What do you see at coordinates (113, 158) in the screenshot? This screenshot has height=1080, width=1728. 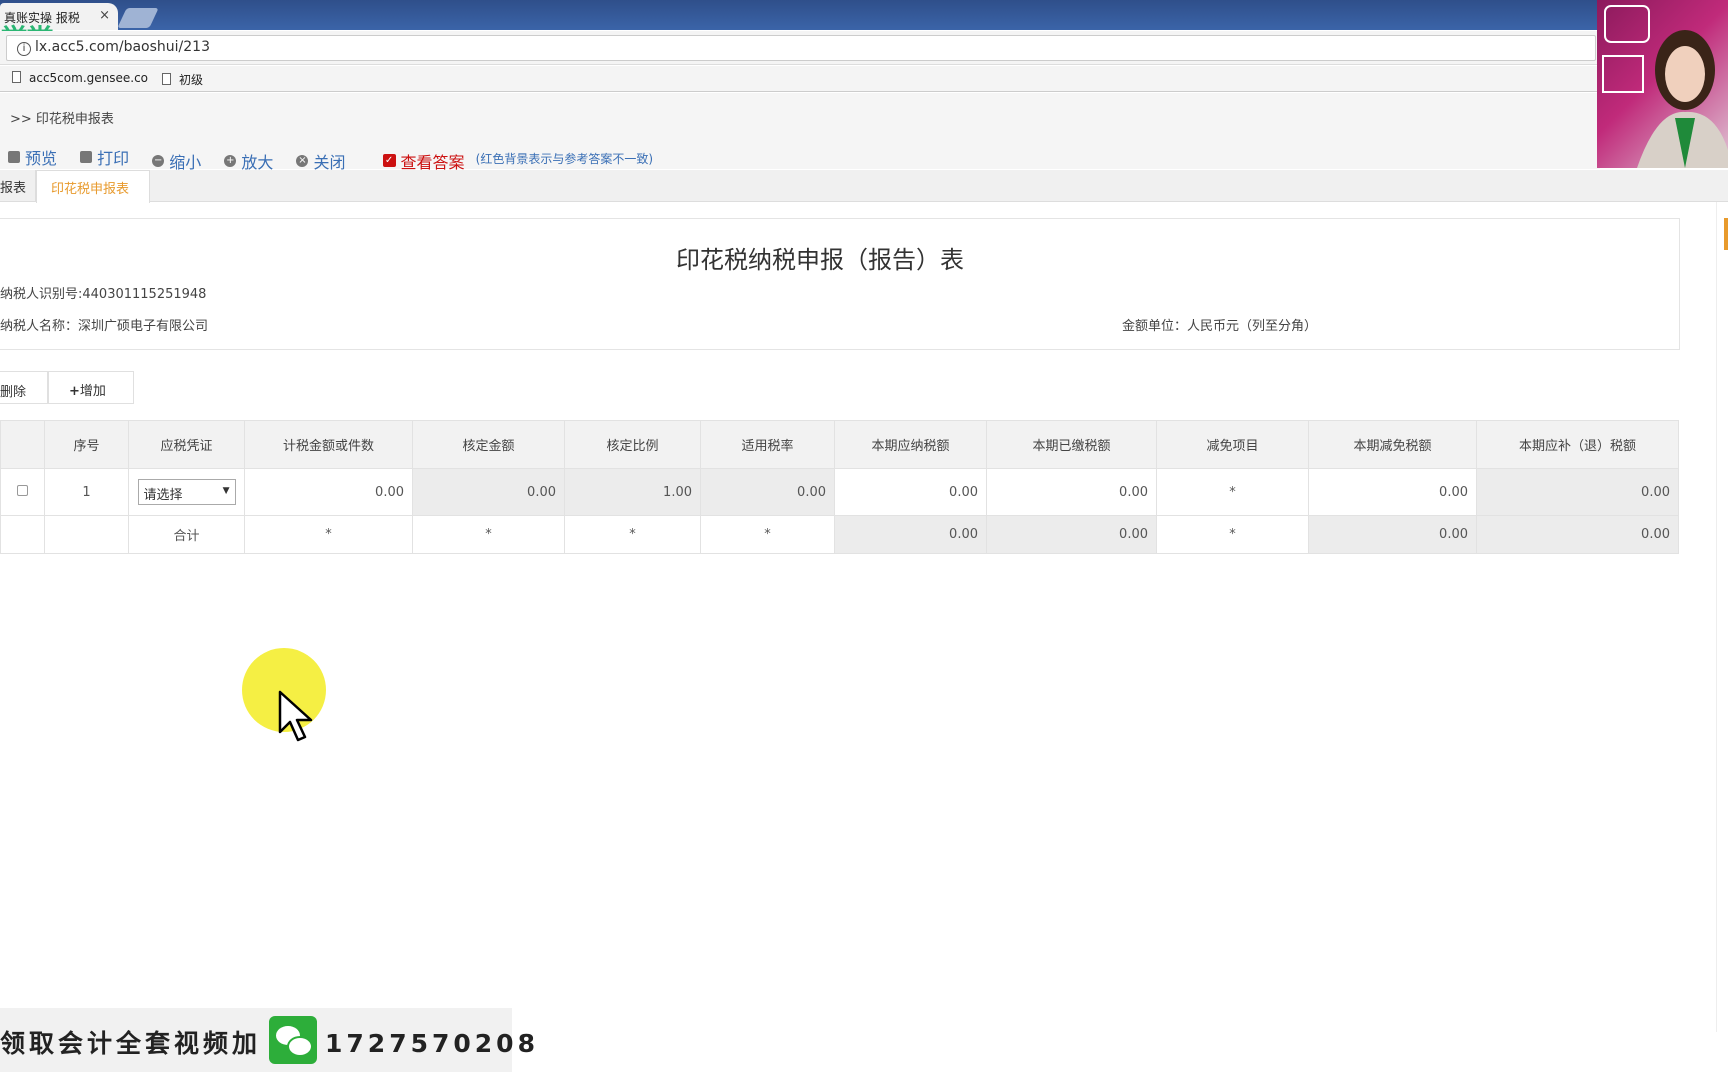 I see `print-label: 打印` at bounding box center [113, 158].